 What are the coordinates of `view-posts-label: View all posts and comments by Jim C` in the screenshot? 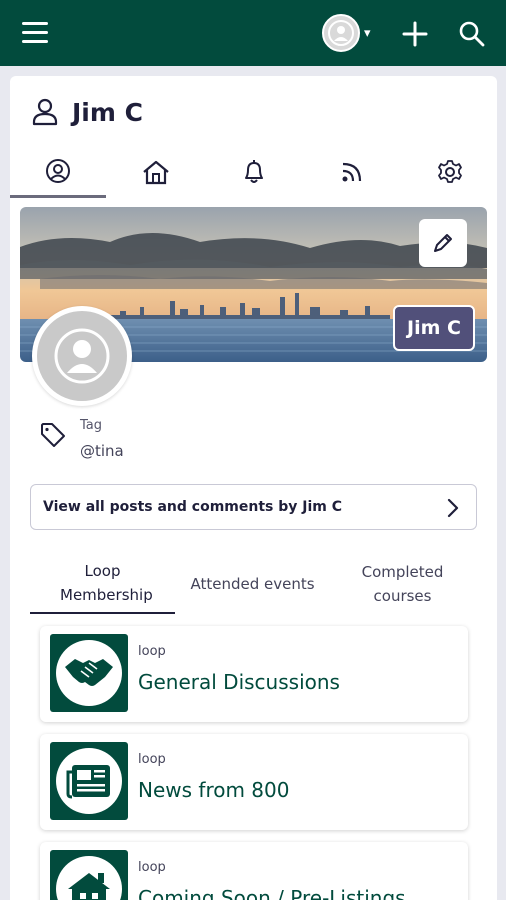 It's located at (193, 507).